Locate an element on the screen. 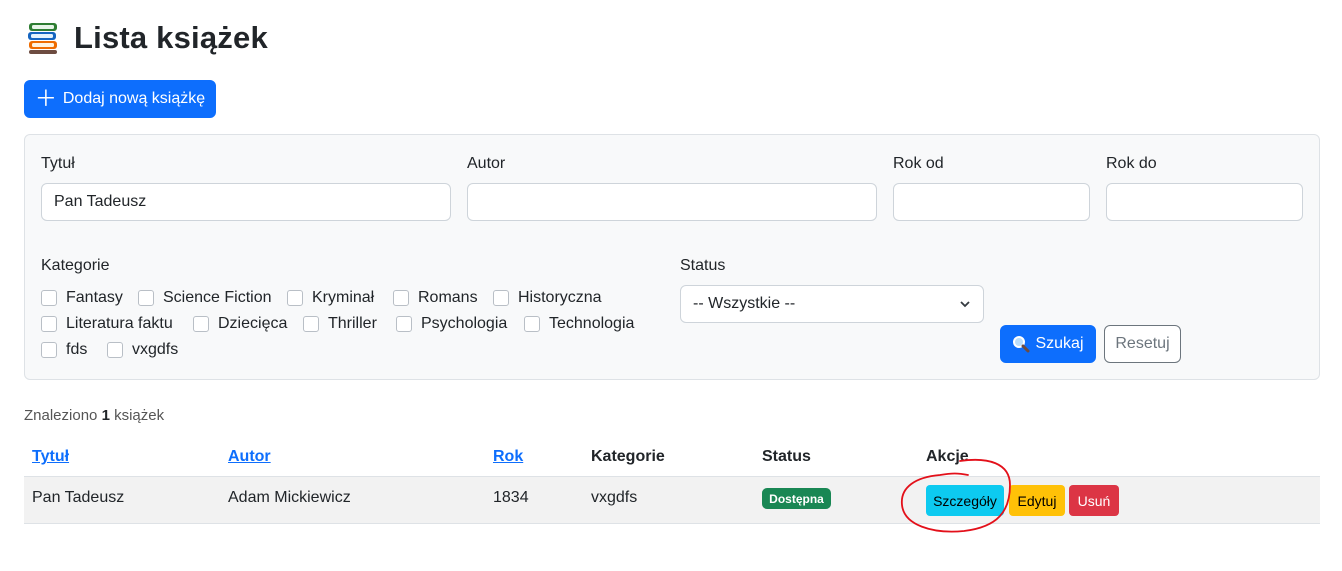 Image resolution: width=1342 pixels, height=571 pixels. page-header: Lista książek is located at coordinates (147, 38).